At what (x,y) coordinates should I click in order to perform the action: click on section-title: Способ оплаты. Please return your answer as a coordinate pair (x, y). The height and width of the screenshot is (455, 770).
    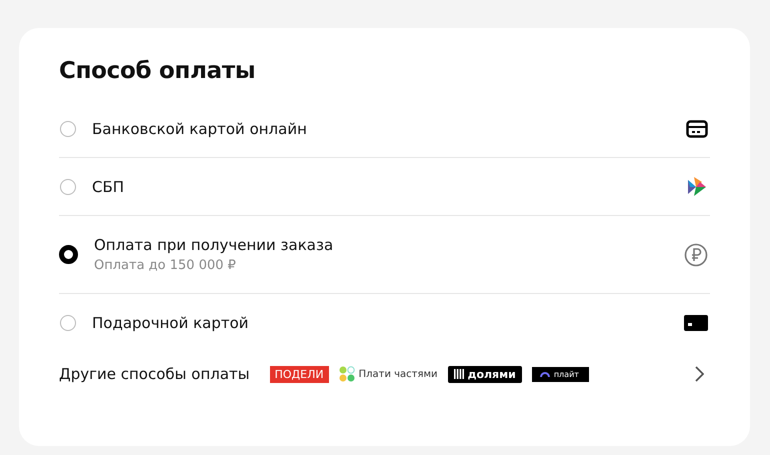
    Looking at the image, I should click on (157, 71).